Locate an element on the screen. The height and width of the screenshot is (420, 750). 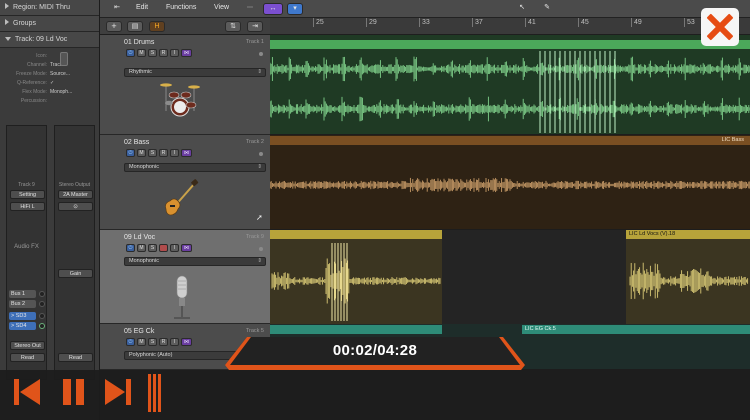
output-button: Stereo Out is located at coordinates (27, 345).